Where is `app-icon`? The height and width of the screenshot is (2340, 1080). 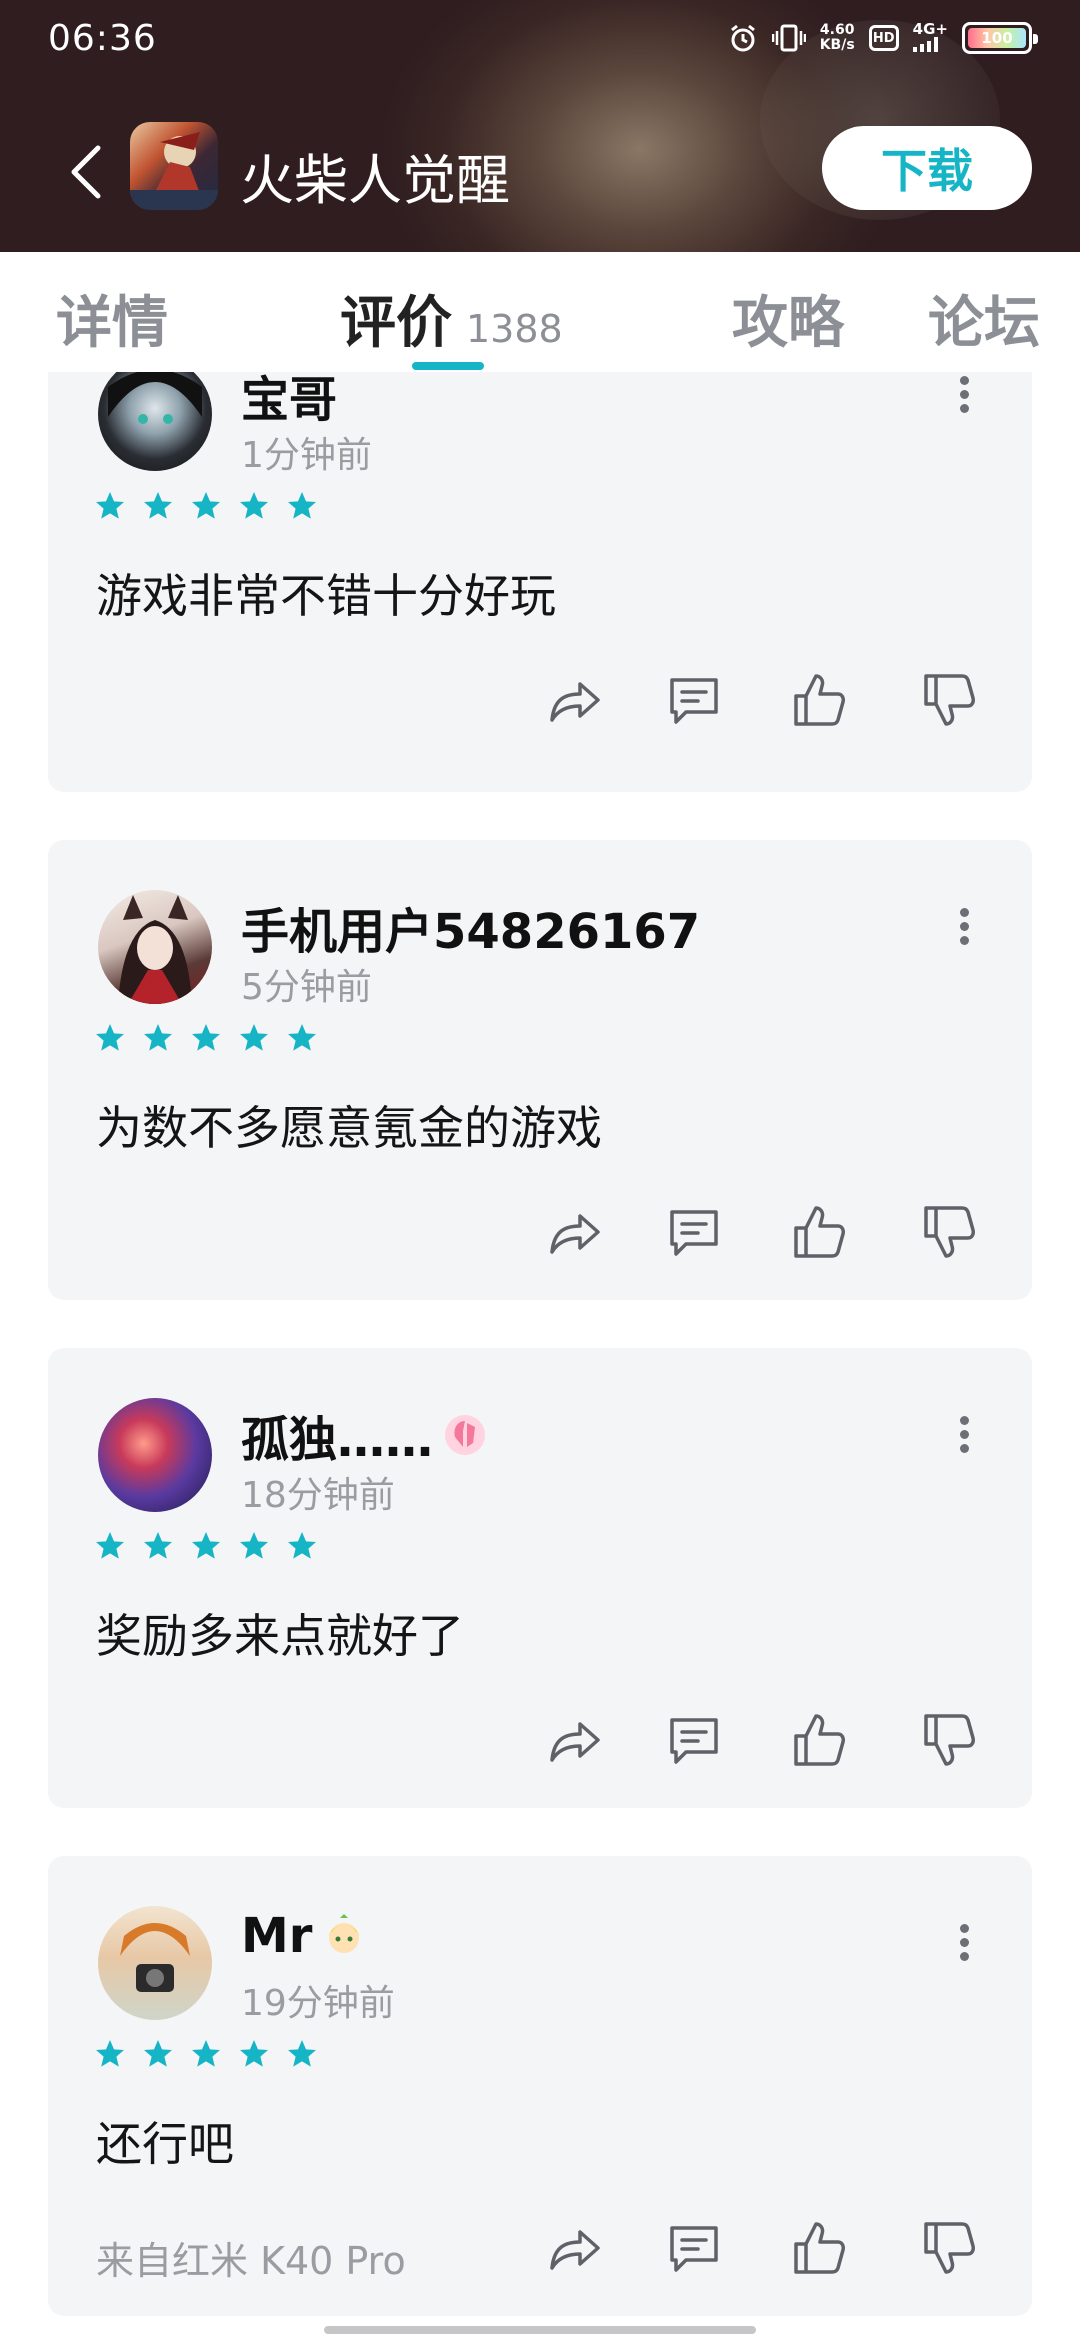 app-icon is located at coordinates (174, 166).